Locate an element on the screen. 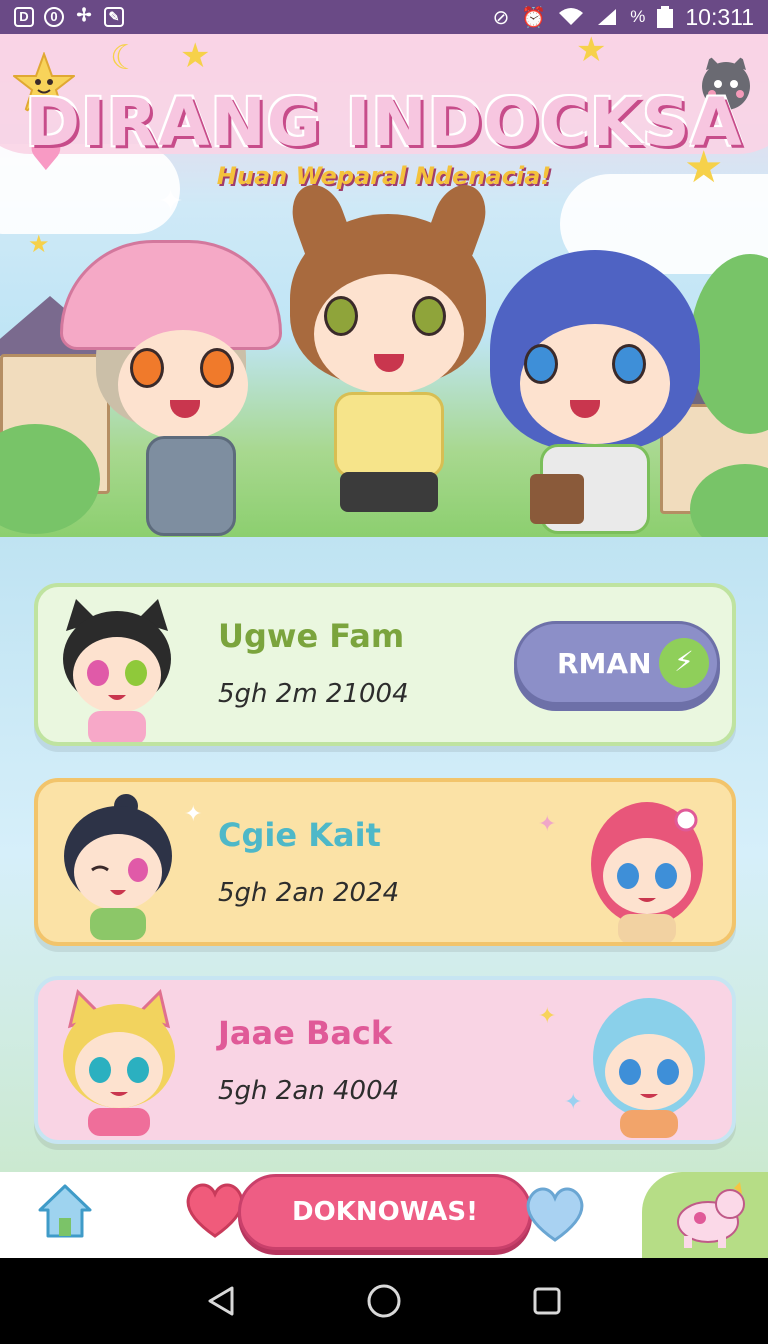 Image resolution: width=768 pixels, height=1344 pixels. home-nav-button is located at coordinates (384, 1301).